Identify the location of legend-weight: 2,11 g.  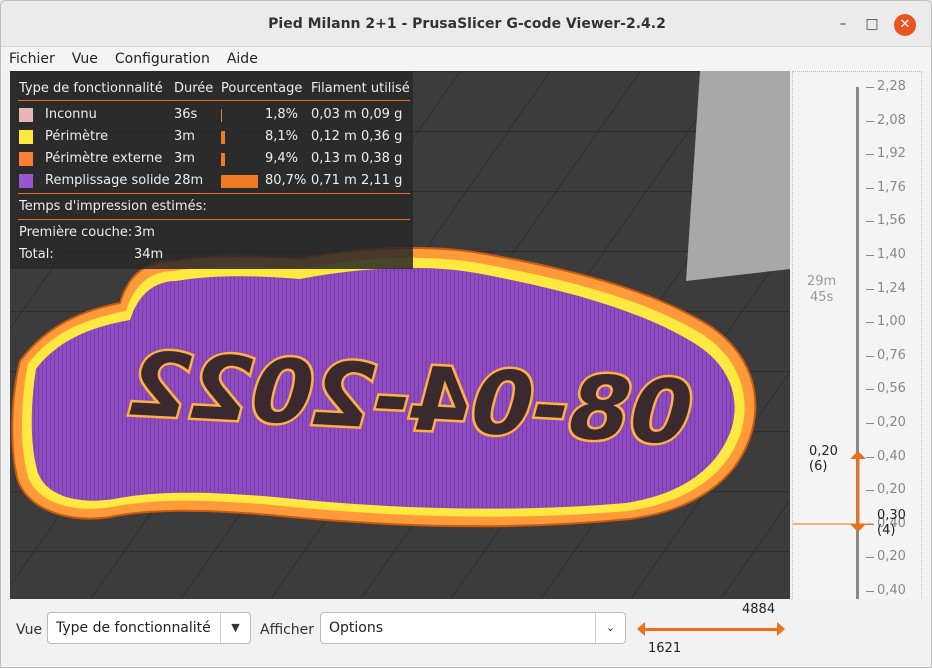
(382, 180).